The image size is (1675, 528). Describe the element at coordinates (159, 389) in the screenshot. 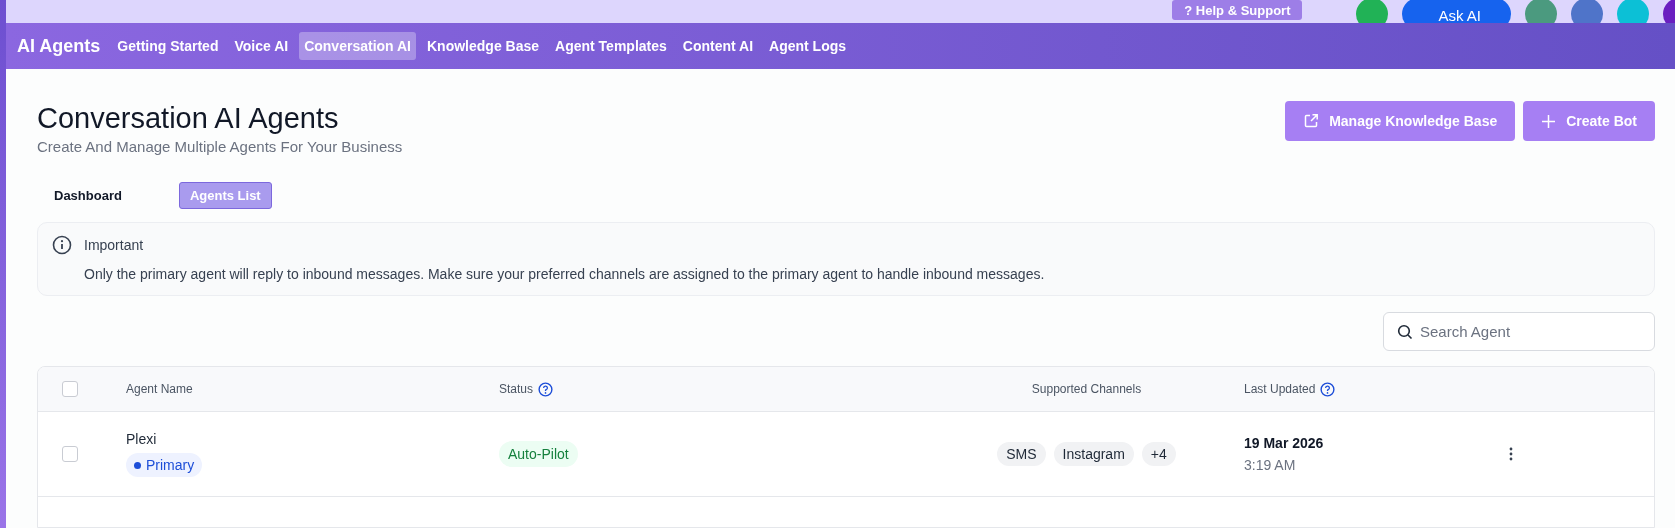

I see `column-header: Agent Name` at that location.